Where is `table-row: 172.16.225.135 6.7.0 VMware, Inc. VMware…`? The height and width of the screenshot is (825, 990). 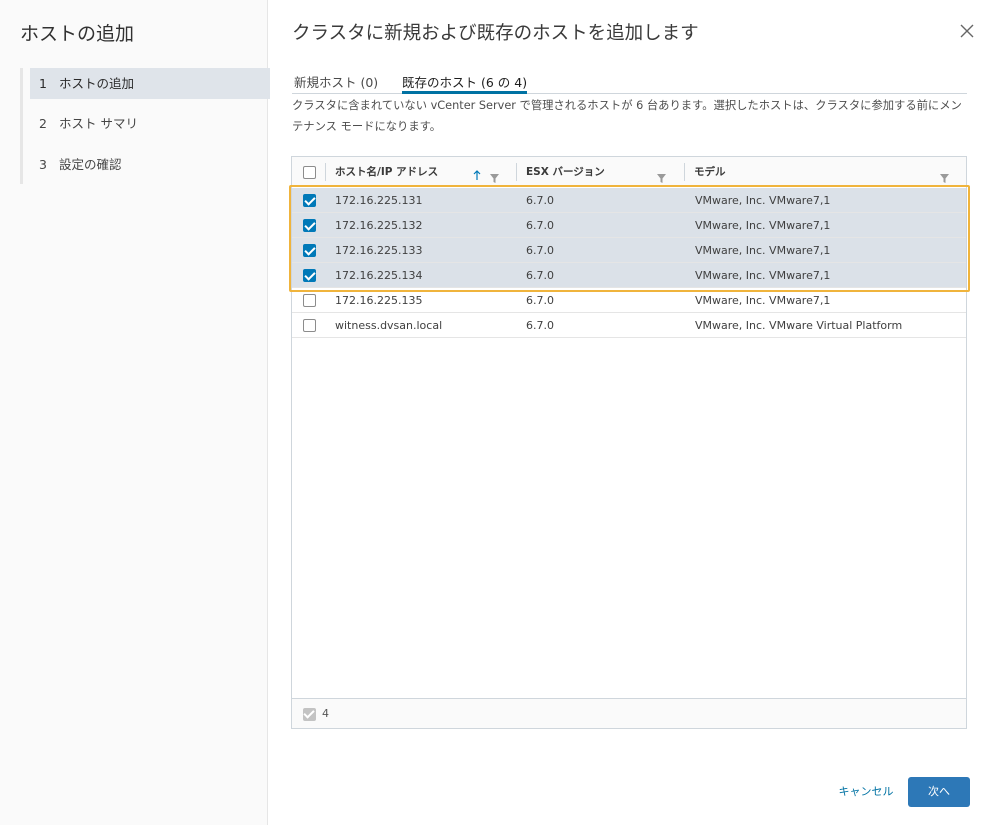
table-row: 172.16.225.135 6.7.0 VMware, Inc. VMware… is located at coordinates (629, 300).